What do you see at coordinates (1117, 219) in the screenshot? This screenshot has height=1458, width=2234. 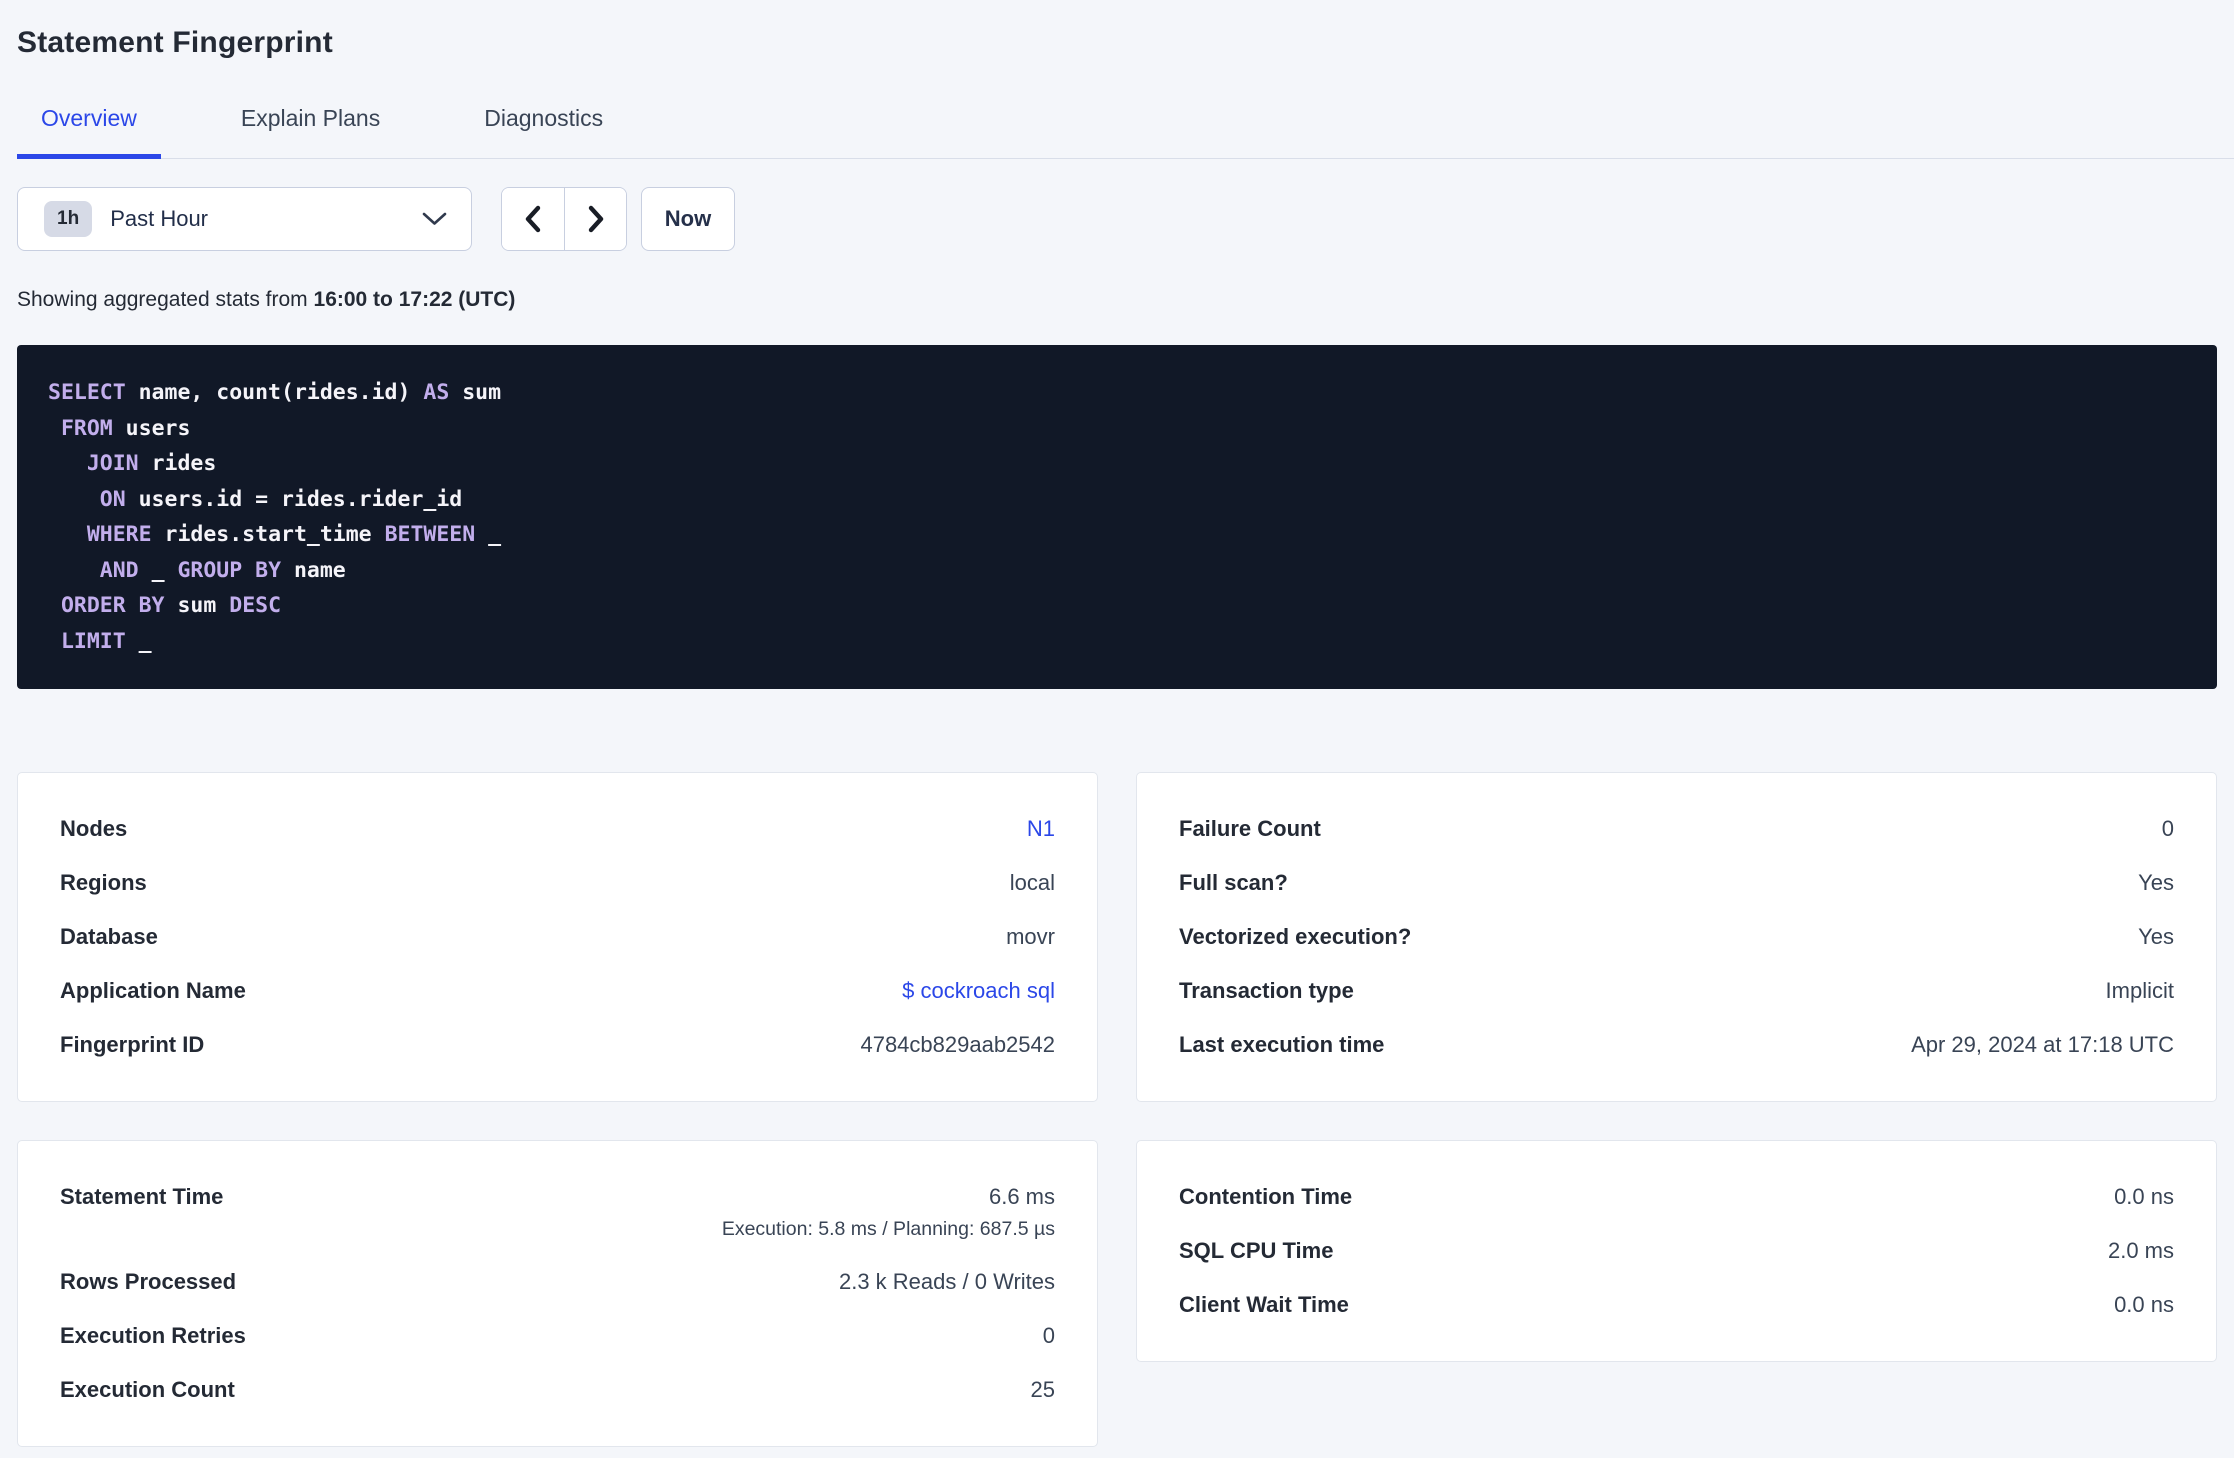 I see `time-toolbar: 1h Past Hour Now` at bounding box center [1117, 219].